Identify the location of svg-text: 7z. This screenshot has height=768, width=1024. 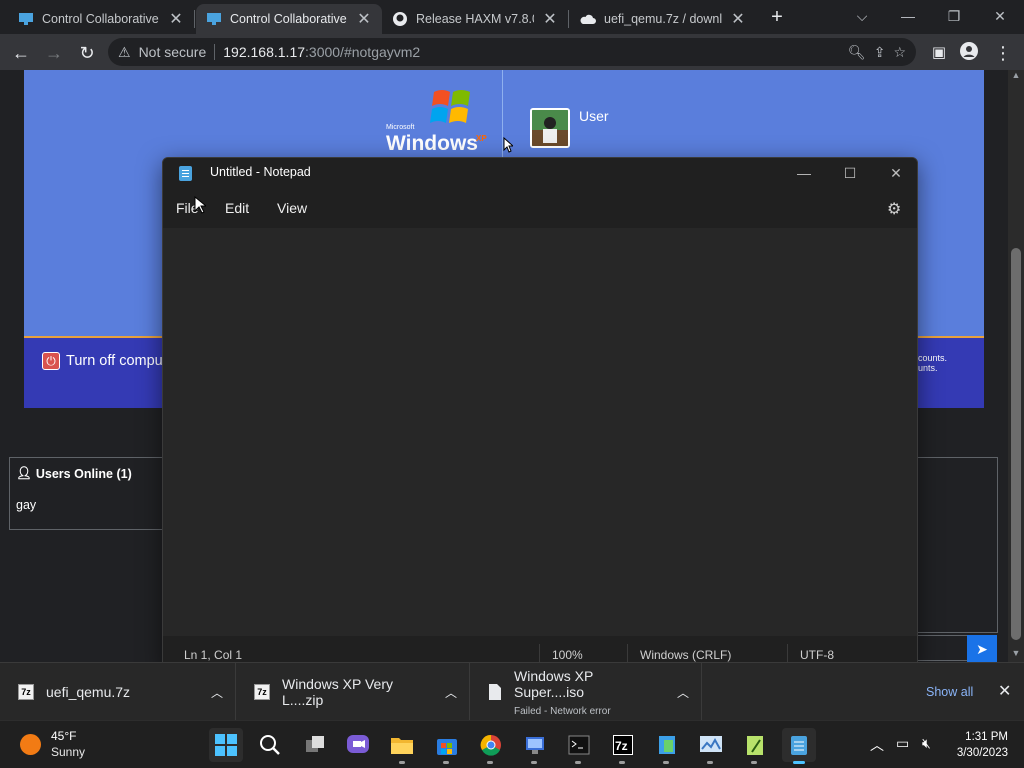
(621, 746).